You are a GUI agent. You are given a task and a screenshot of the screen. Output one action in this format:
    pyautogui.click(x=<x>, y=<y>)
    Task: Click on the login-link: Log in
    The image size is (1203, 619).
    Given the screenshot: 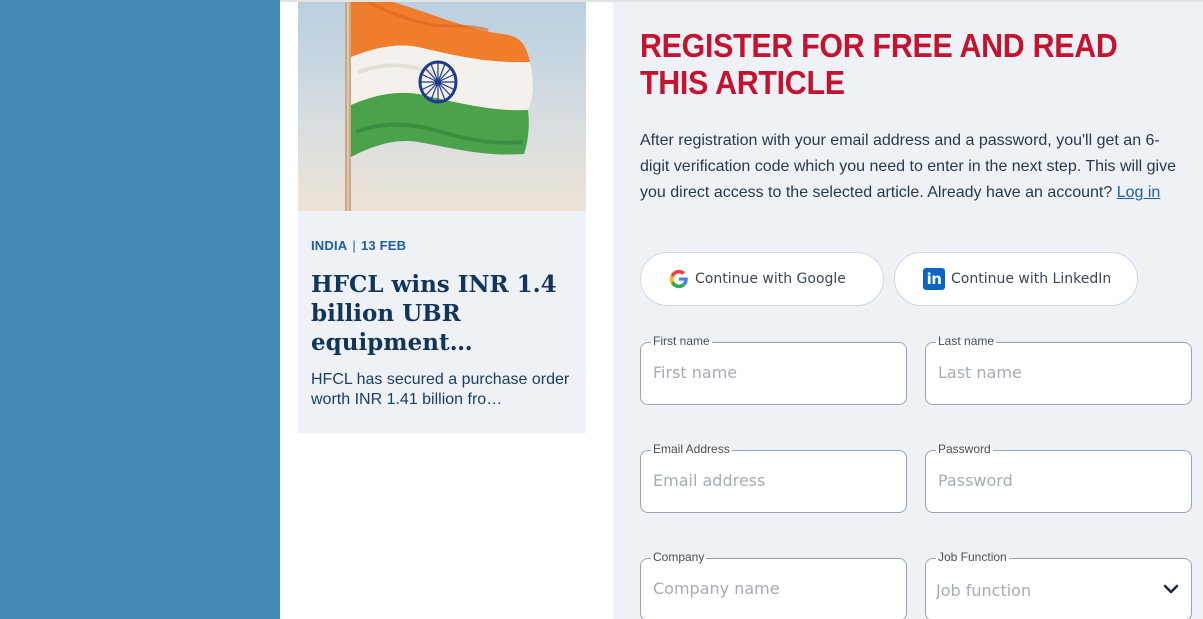 What is the action you would take?
    pyautogui.click(x=1139, y=192)
    